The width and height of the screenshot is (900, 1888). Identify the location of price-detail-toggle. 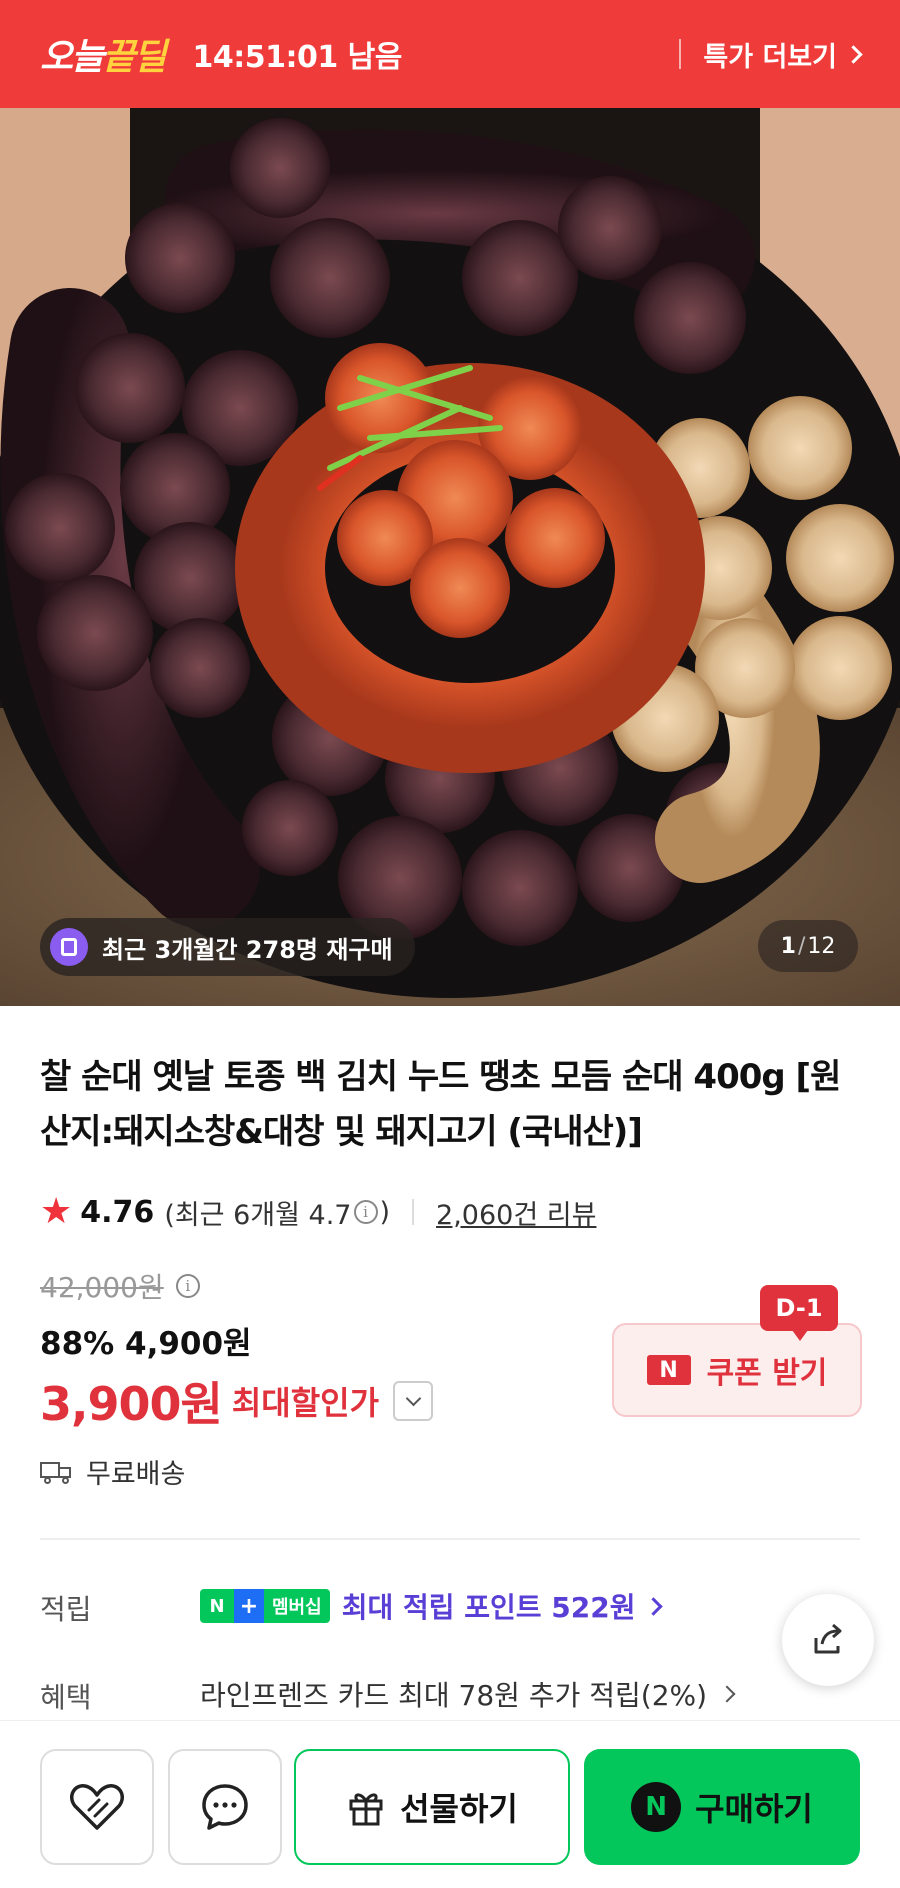
(413, 1401).